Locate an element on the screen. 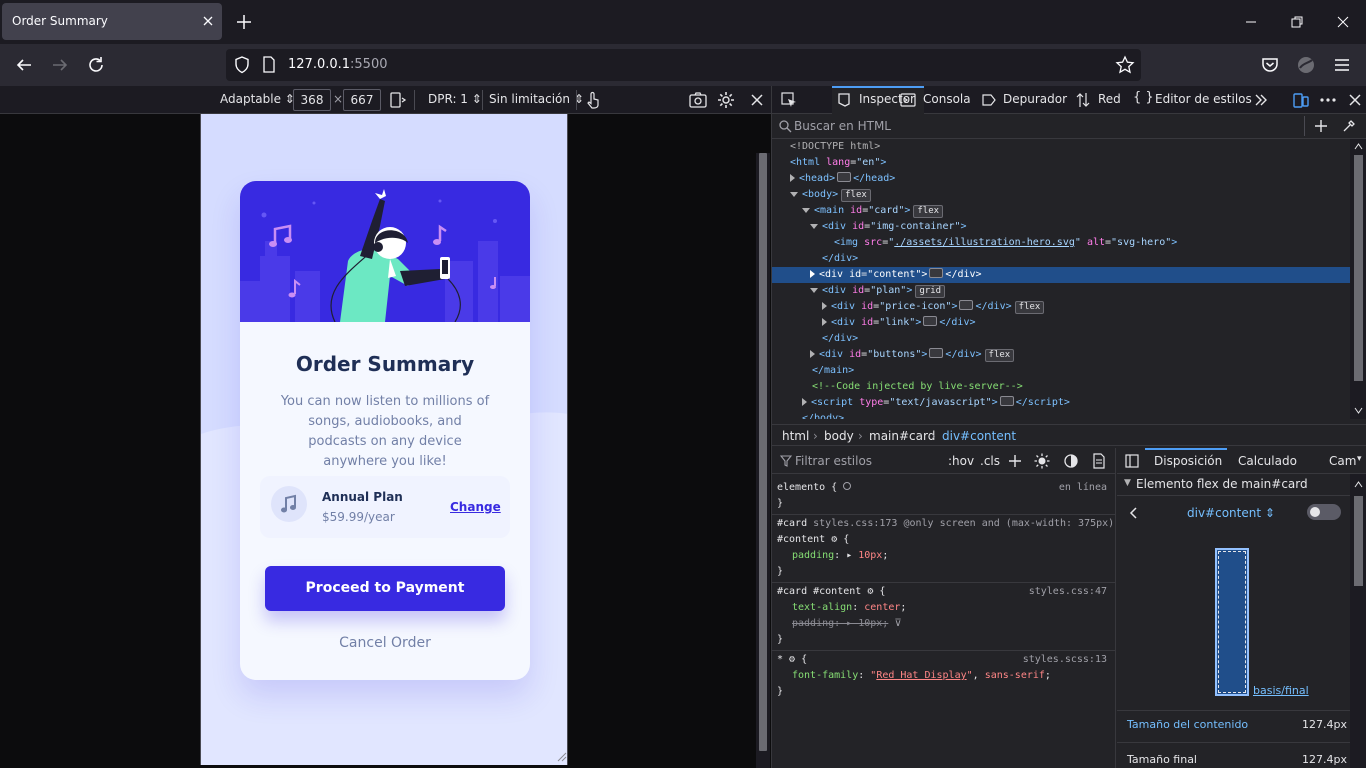 Image resolution: width=1366 pixels, height=768 pixels. cls-toggle: .cls is located at coordinates (990, 461).